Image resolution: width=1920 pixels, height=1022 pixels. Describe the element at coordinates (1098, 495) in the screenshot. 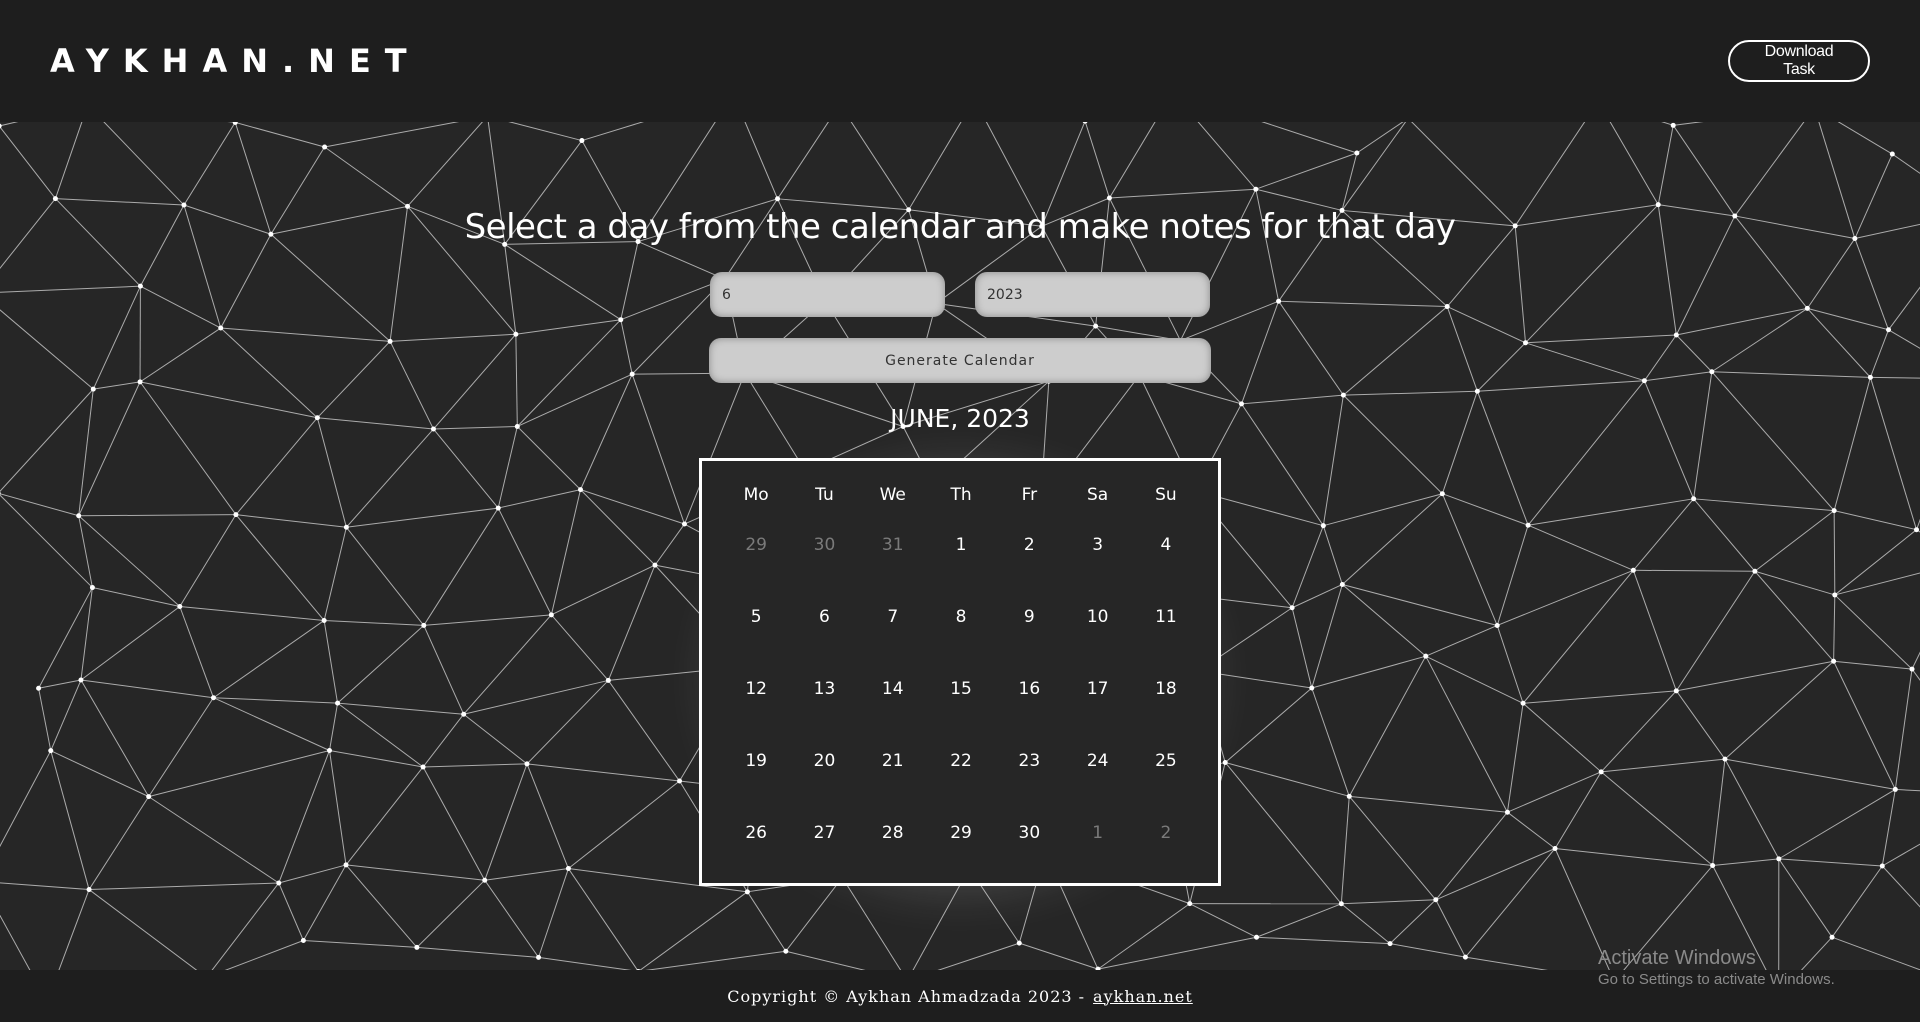

I see `weekday-label: Sa` at that location.